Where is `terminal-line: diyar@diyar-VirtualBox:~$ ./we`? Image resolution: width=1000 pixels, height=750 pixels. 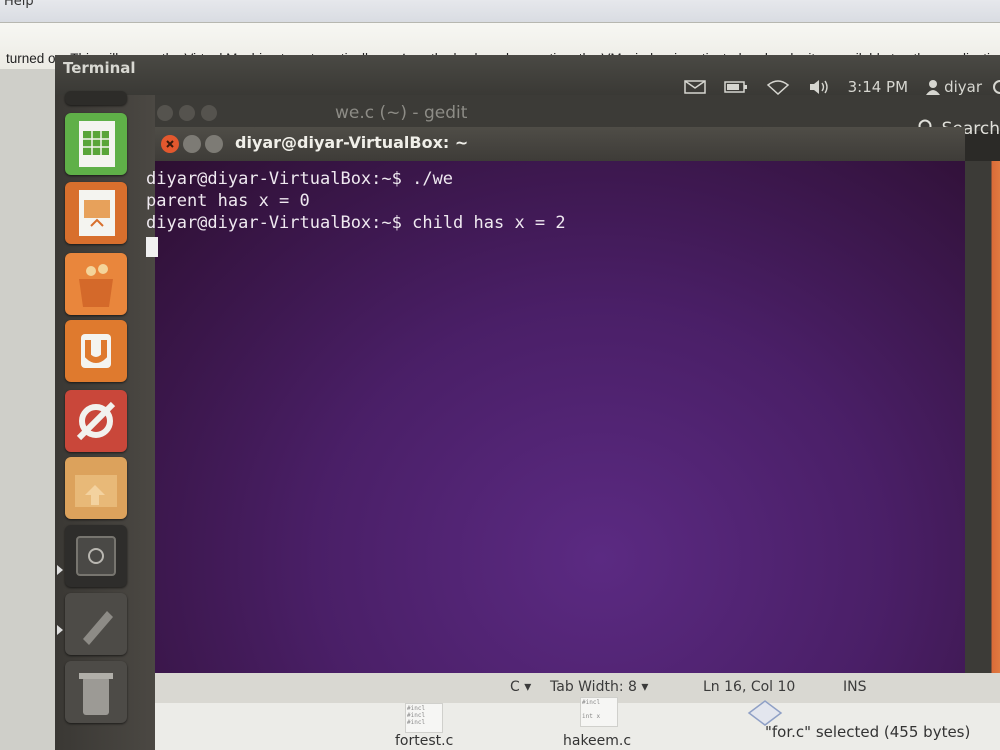 terminal-line: diyar@diyar-VirtualBox:~$ ./we is located at coordinates (300, 179).